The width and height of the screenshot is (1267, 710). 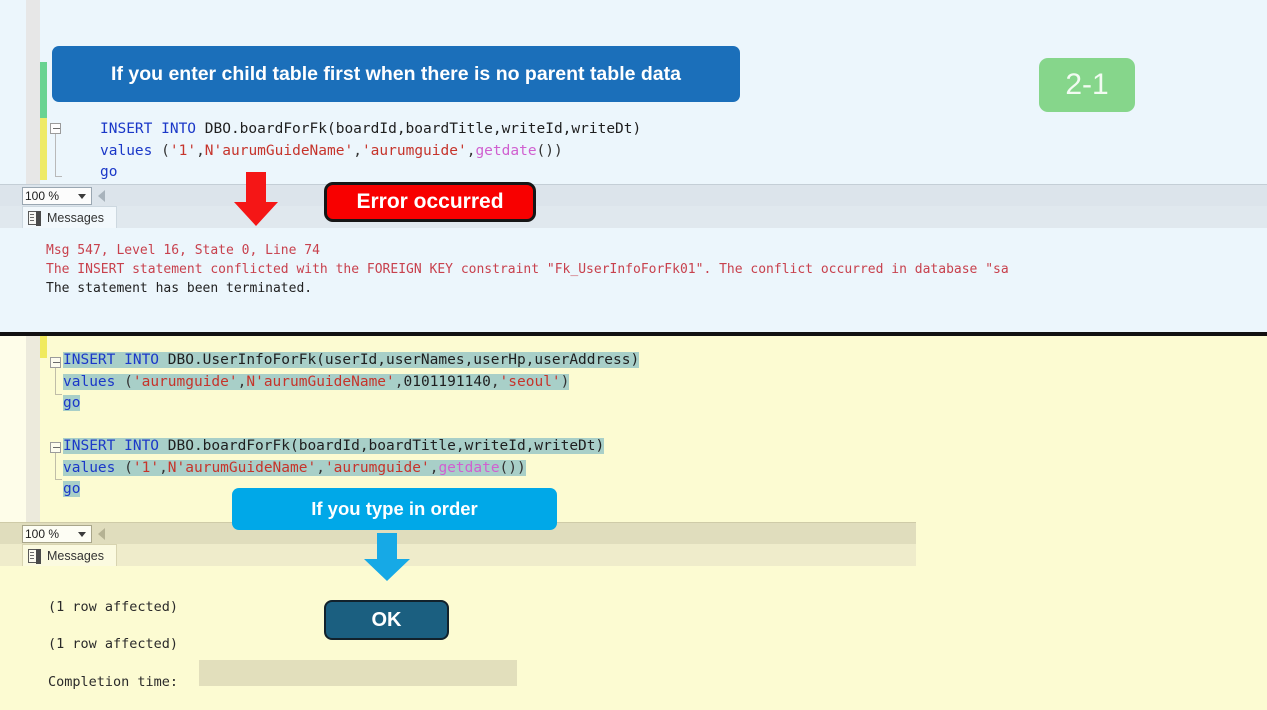 What do you see at coordinates (358, 673) in the screenshot?
I see `completion-time-redaction` at bounding box center [358, 673].